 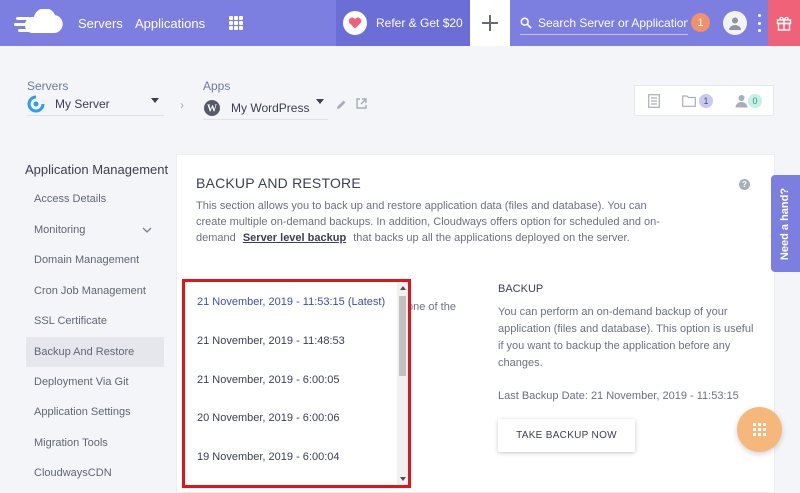 I want to click on chevron-right-icon: ›, so click(x=182, y=105).